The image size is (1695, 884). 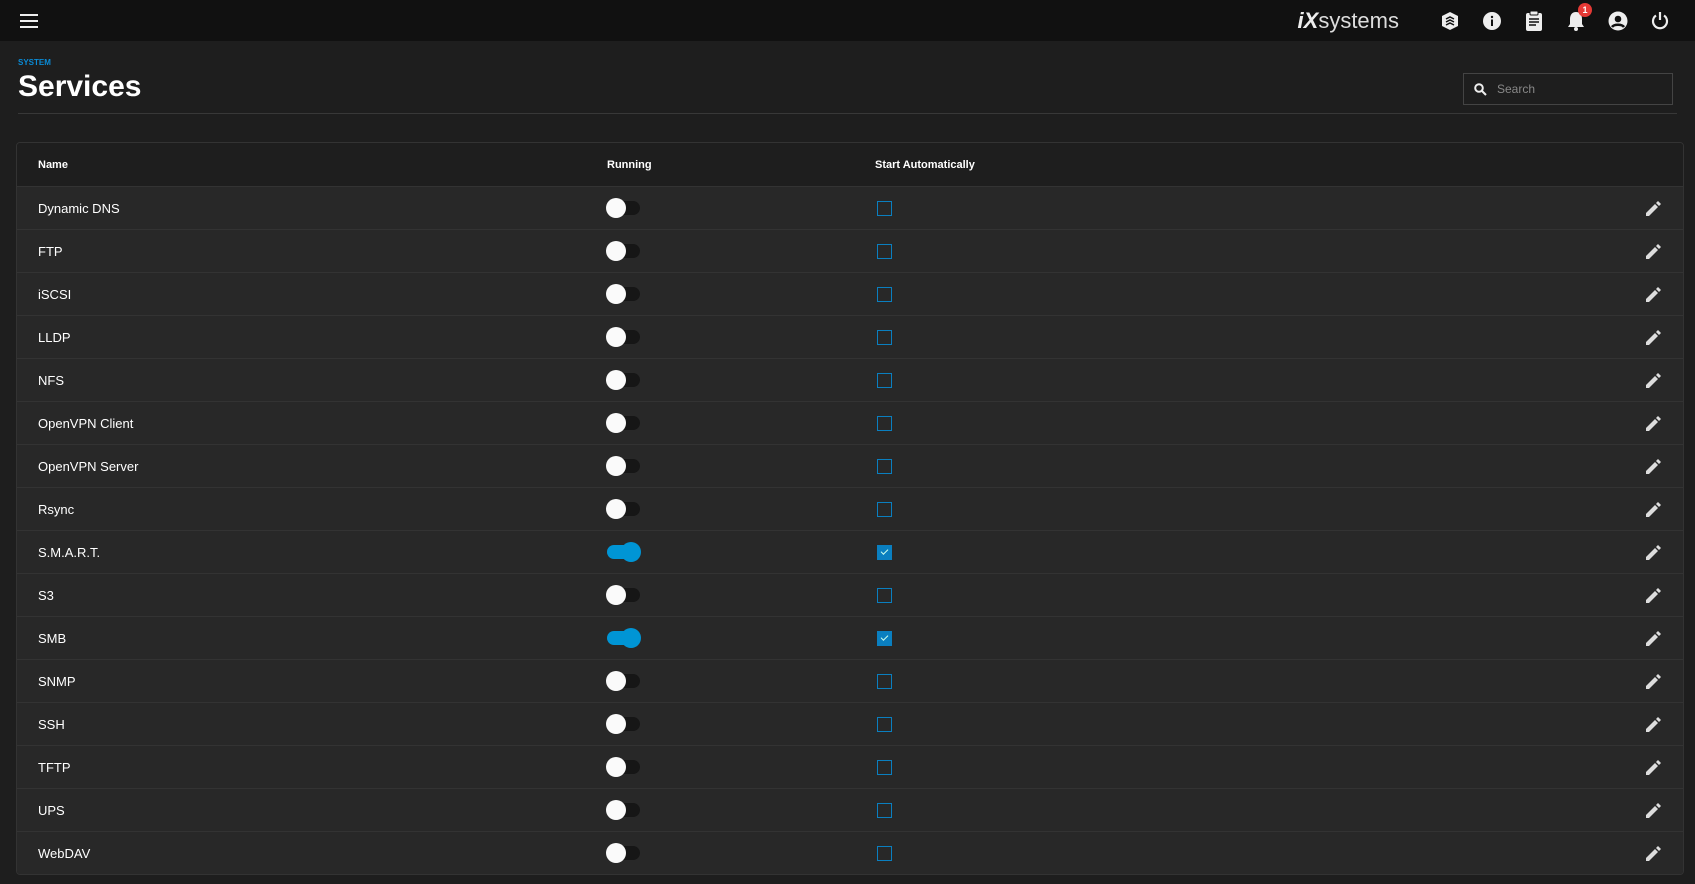 What do you see at coordinates (34, 62) in the screenshot?
I see `breadcrumb: SYSTEM` at bounding box center [34, 62].